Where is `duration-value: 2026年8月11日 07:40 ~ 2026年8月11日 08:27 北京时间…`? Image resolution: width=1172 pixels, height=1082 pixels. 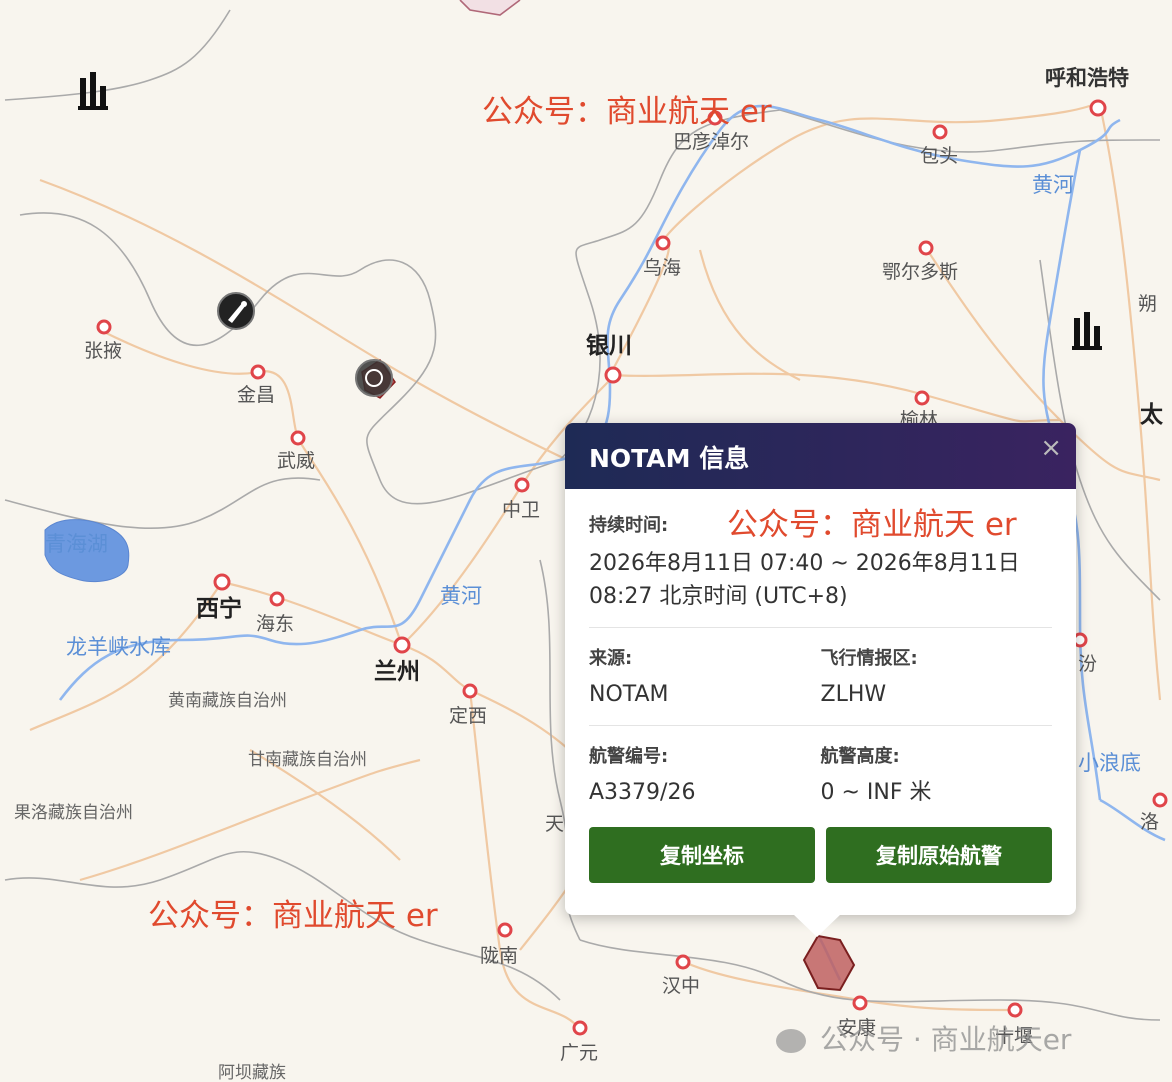 duration-value: 2026年8月11日 07:40 ~ 2026年8月11日 08:27 北京时间… is located at coordinates (804, 580).